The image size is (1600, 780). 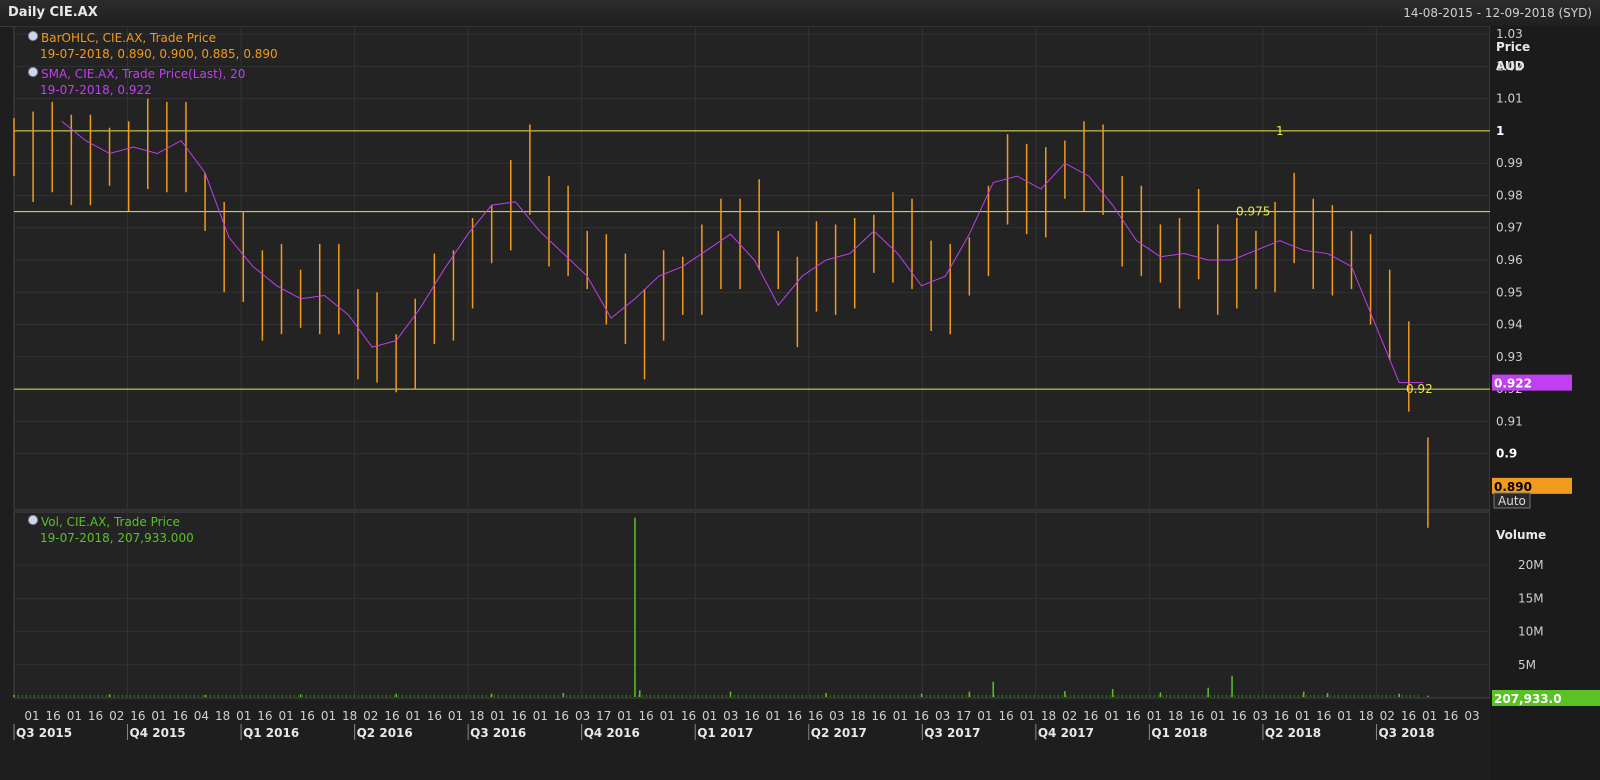 What do you see at coordinates (1513, 47) in the screenshot?
I see `price-axis-label: Price` at bounding box center [1513, 47].